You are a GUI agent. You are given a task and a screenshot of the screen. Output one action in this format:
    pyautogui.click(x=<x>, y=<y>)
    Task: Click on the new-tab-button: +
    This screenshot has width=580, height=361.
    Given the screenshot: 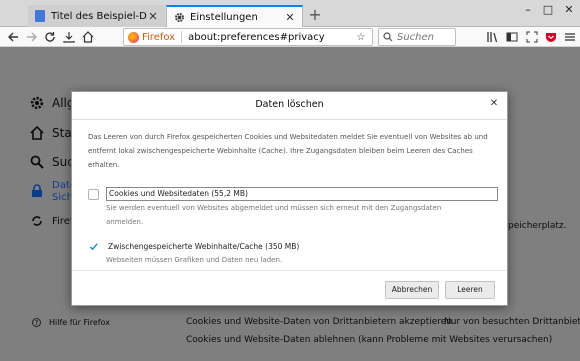 What is the action you would take?
    pyautogui.click(x=315, y=15)
    